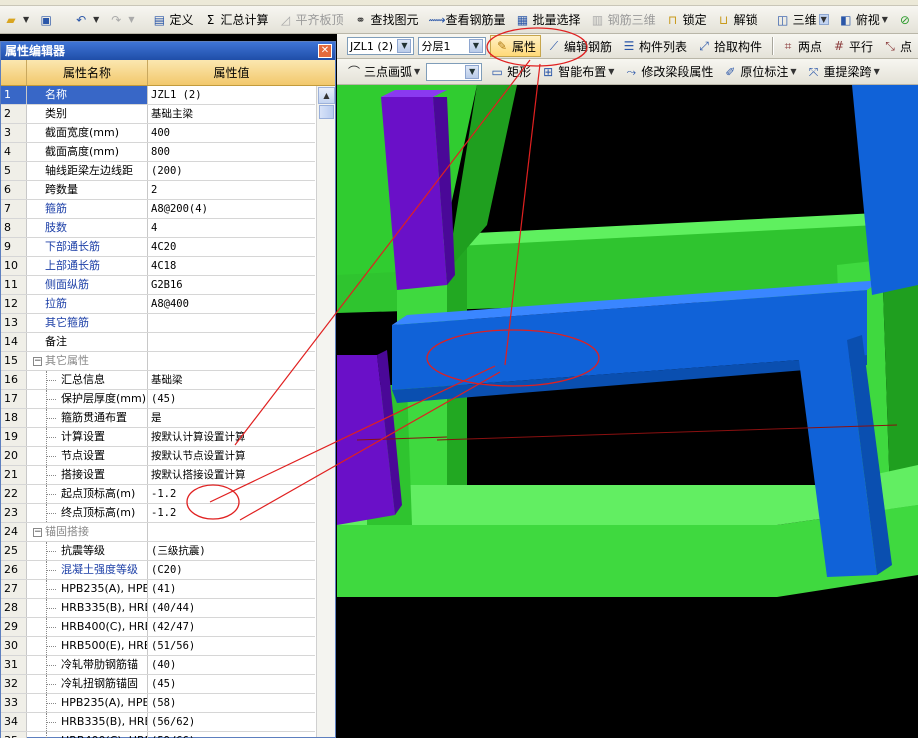 The height and width of the screenshot is (738, 918). What do you see at coordinates (158, 532) in the screenshot?
I see `property-row: 24− 锚固搭接` at bounding box center [158, 532].